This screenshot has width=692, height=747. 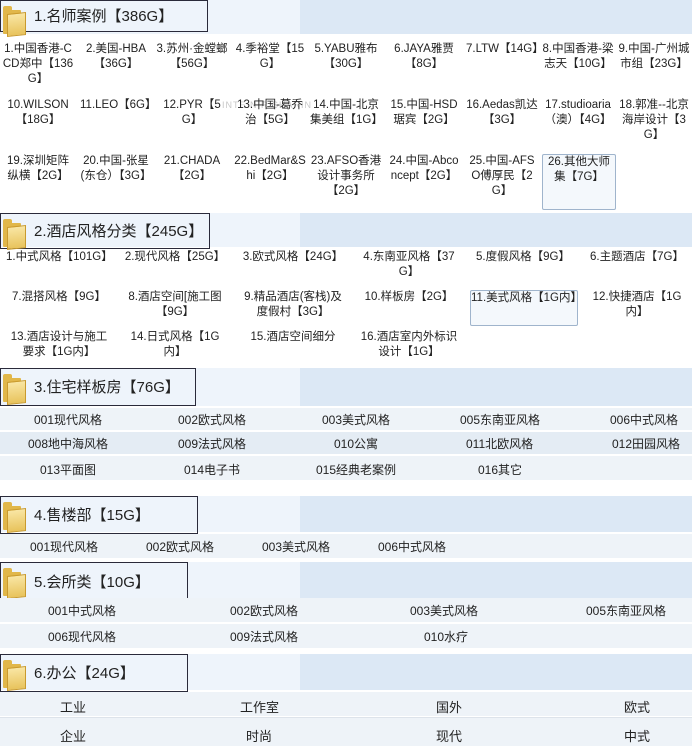 I want to click on hotel-style-item: 5.度假风格【9G】, so click(x=523, y=267).